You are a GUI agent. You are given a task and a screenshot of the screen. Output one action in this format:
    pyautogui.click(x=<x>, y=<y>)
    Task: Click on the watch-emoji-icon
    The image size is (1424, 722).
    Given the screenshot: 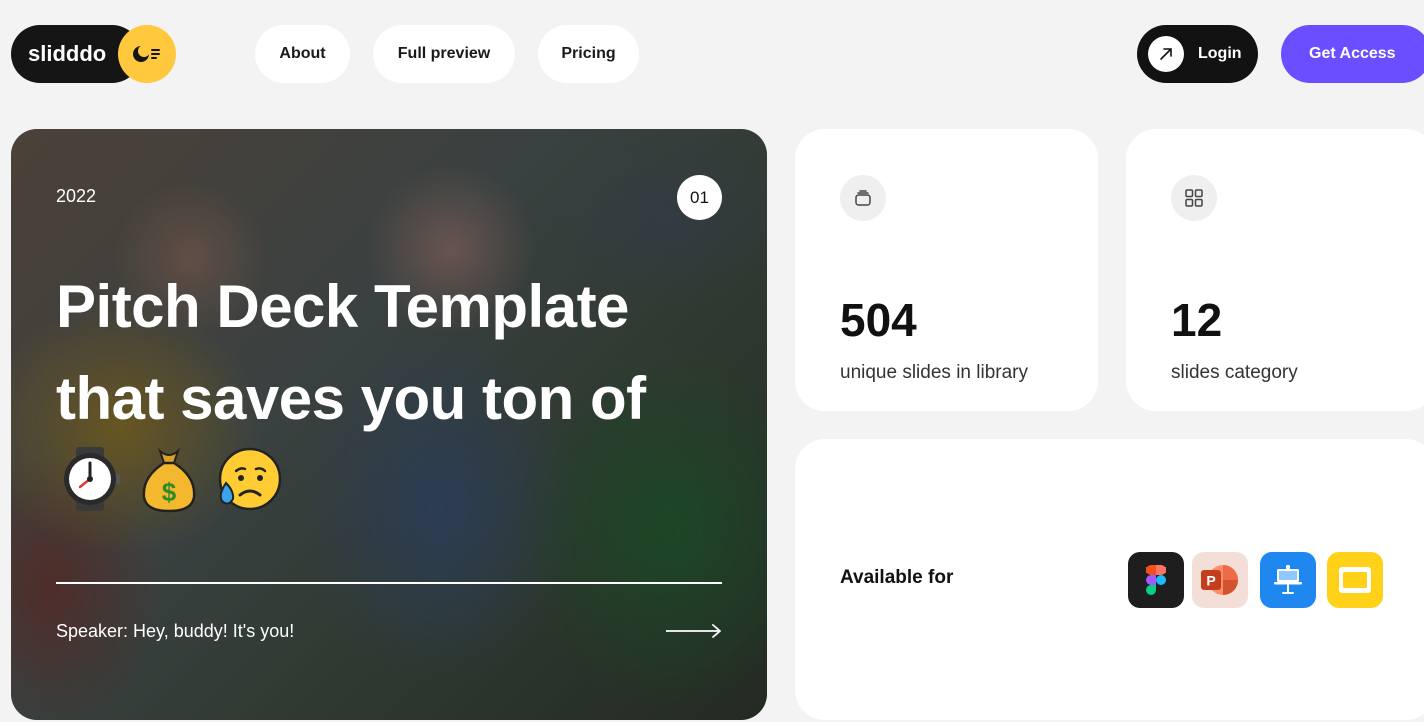 What is the action you would take?
    pyautogui.click(x=92, y=479)
    